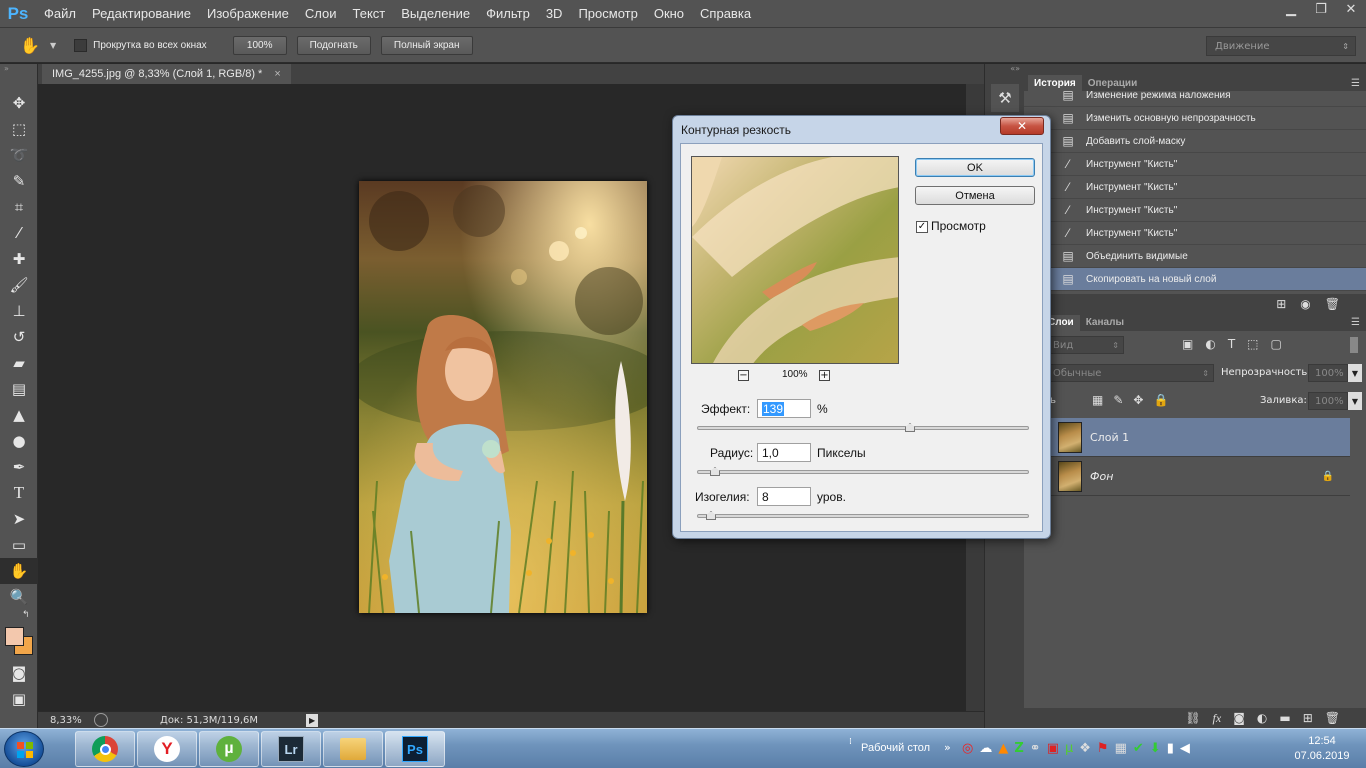 Image resolution: width=1366 pixels, height=768 pixels. Describe the element at coordinates (426, 45) in the screenshot. I see `full-screen-button: Полный экран` at that location.